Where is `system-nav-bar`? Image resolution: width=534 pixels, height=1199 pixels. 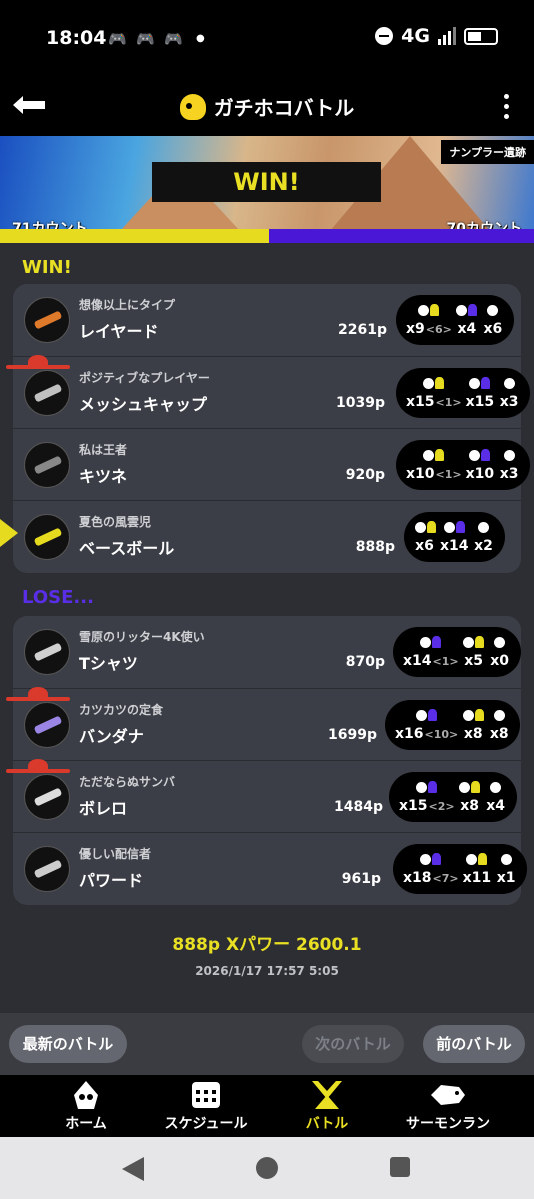 system-nav-bar is located at coordinates (267, 1168).